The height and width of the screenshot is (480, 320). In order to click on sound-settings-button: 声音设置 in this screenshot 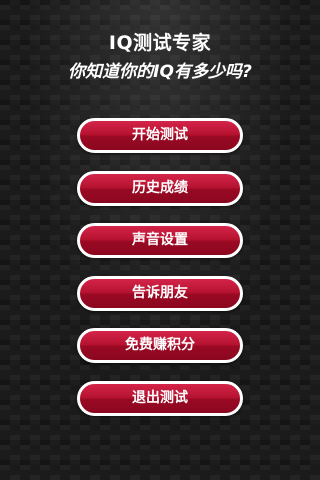, I will do `click(160, 240)`.